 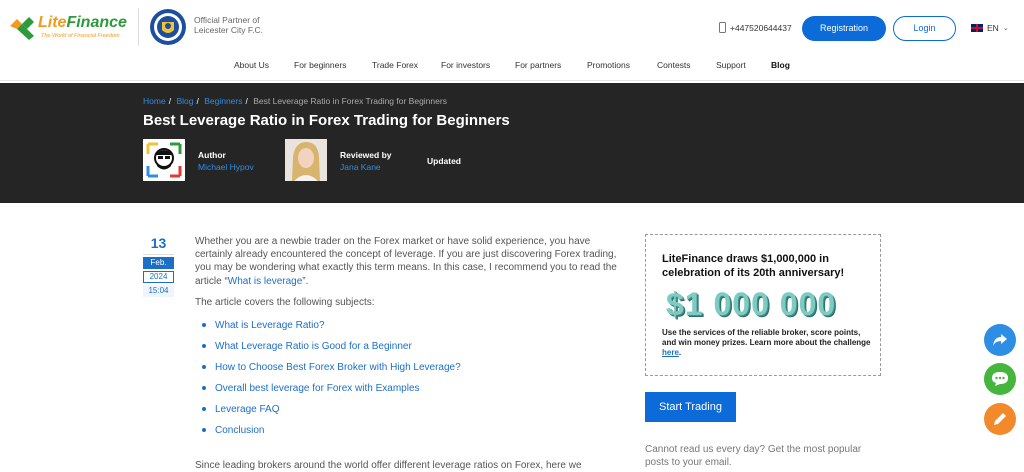 What do you see at coordinates (444, 161) in the screenshot?
I see `updated-label: Updated` at bounding box center [444, 161].